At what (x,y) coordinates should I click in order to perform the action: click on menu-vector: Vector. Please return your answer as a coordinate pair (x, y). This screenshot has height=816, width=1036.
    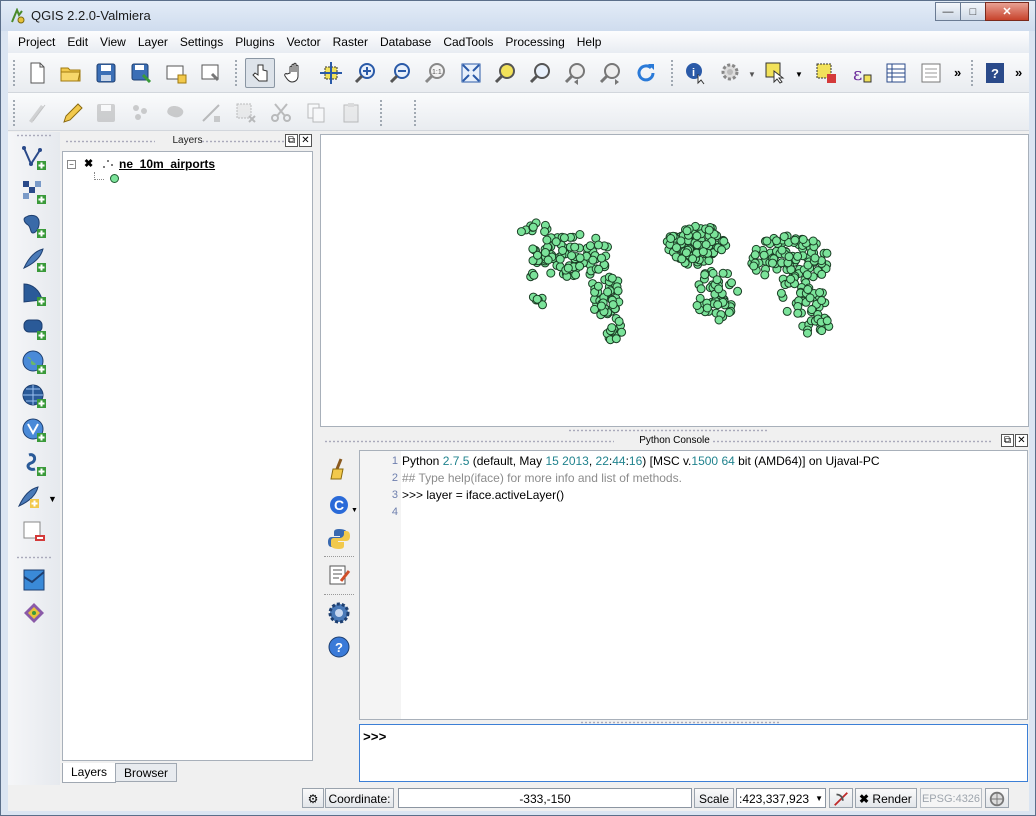
    Looking at the image, I should click on (304, 42).